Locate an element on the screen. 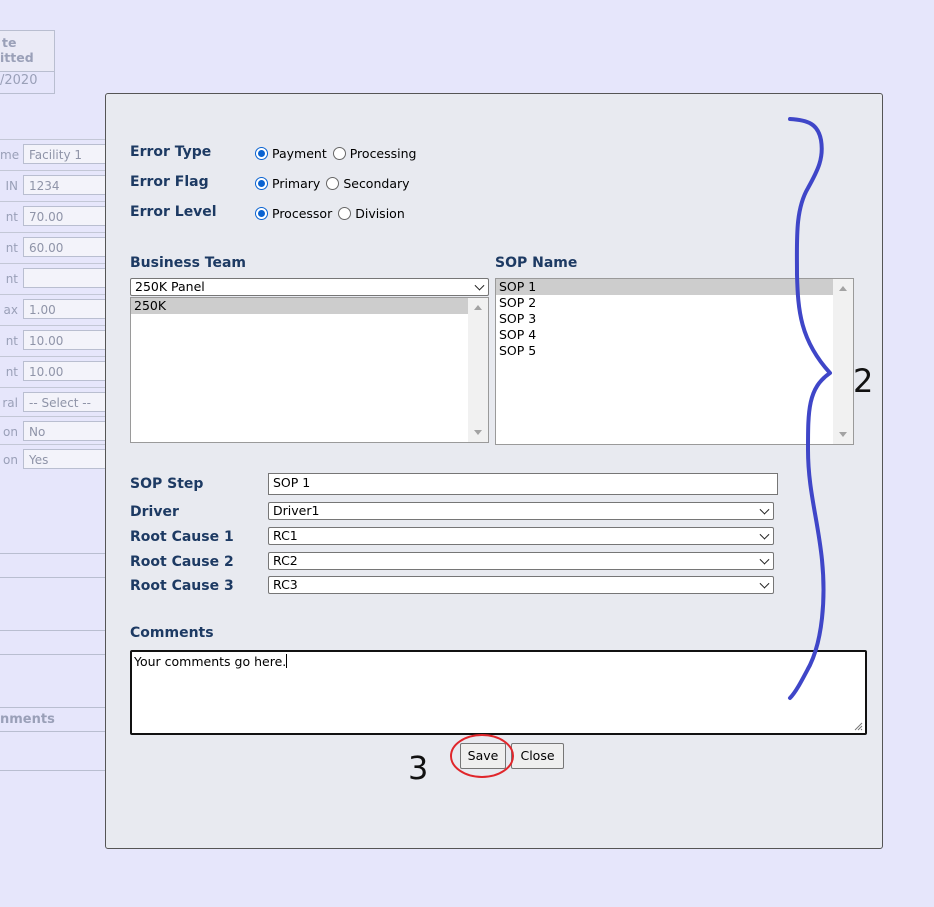 The image size is (934, 907). annotation-label-2: 2 is located at coordinates (863, 381).